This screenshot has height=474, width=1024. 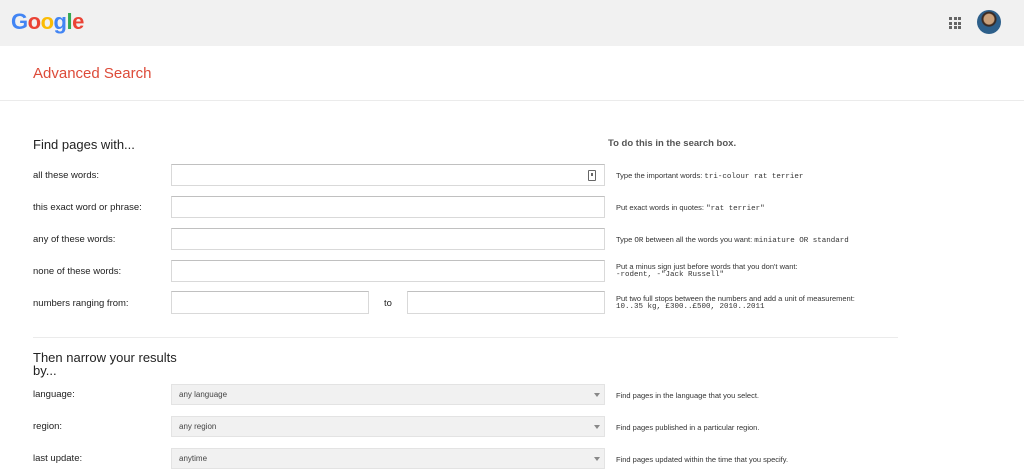 What do you see at coordinates (388, 458) in the screenshot?
I see `last-update-select: anytime` at bounding box center [388, 458].